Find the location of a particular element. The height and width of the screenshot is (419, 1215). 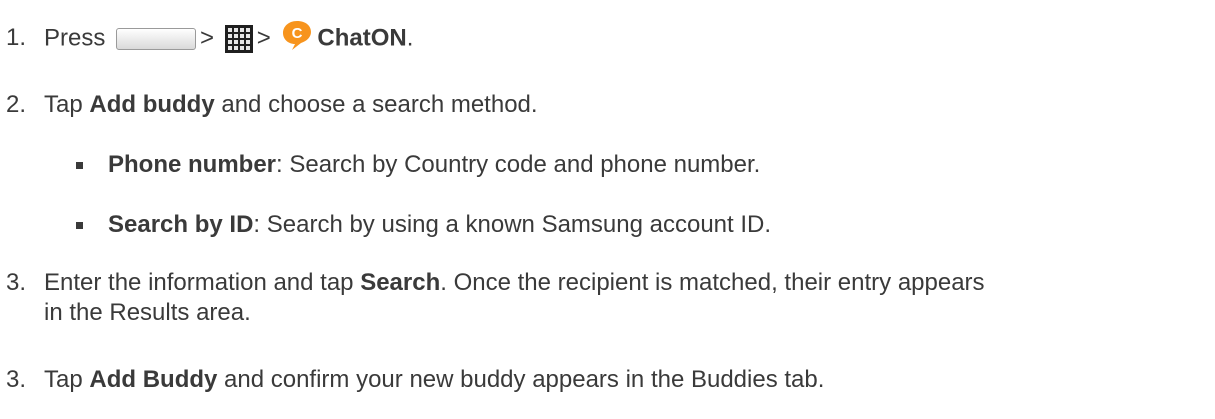

chaton-app-icon: C is located at coordinates (297, 35).